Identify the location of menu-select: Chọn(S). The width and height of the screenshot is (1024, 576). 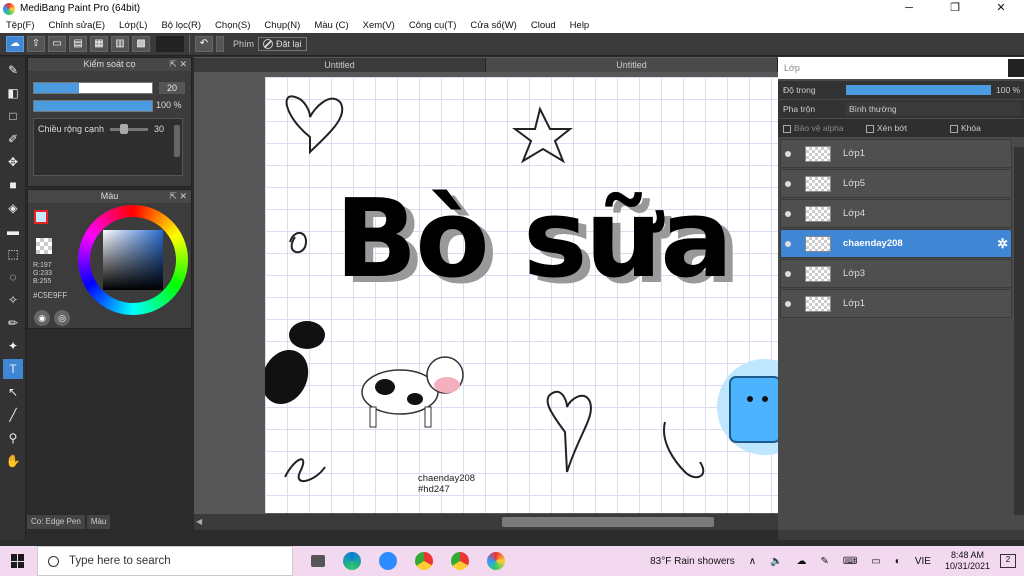
(232, 25).